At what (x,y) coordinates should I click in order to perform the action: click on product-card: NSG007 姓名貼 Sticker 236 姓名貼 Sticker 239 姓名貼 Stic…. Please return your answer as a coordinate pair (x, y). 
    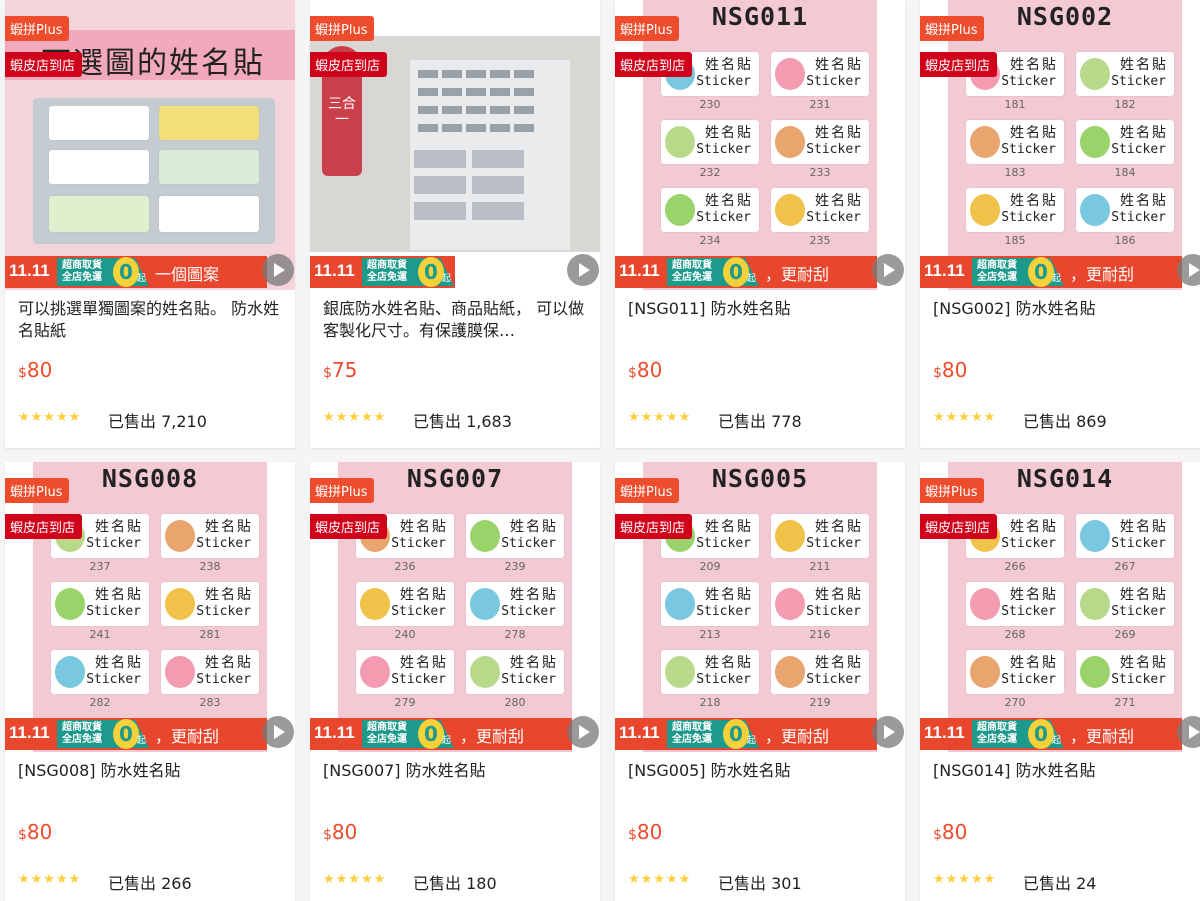
    Looking at the image, I should click on (455, 681).